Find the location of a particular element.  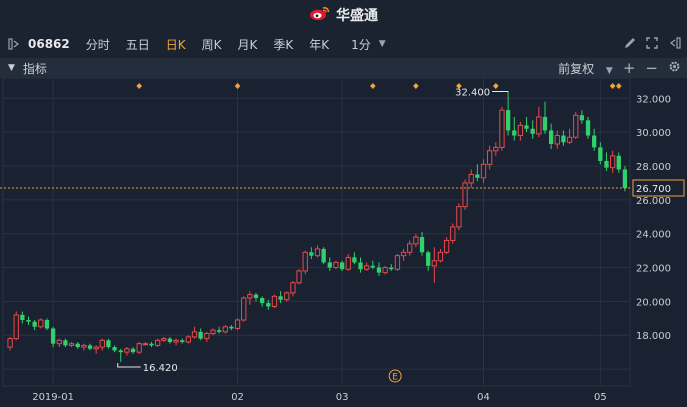

indicator-menu: 指标 is located at coordinates (35, 68).